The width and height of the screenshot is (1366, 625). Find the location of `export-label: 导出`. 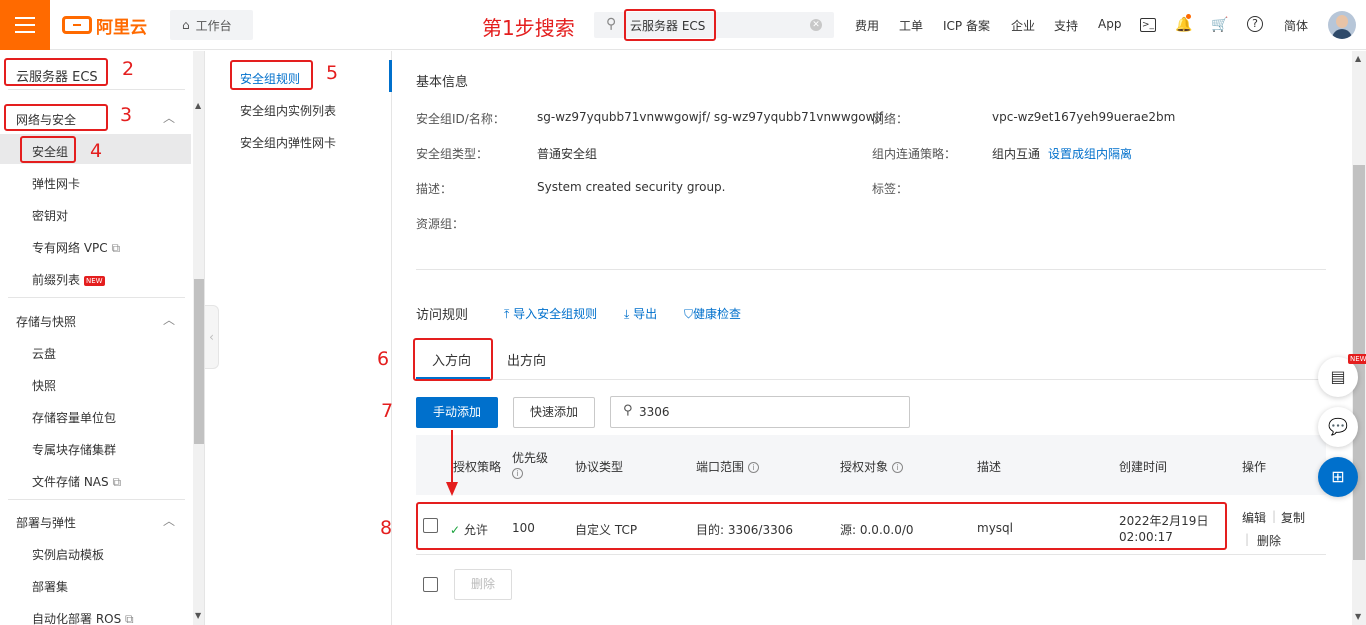

export-label: 导出 is located at coordinates (645, 314).